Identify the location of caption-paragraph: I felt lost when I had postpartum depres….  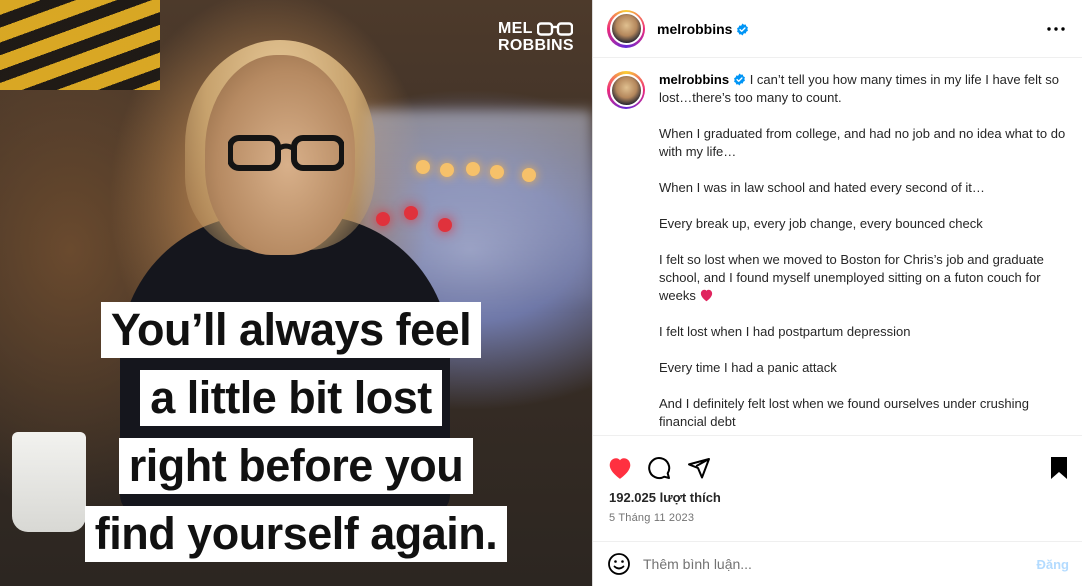
(785, 331).